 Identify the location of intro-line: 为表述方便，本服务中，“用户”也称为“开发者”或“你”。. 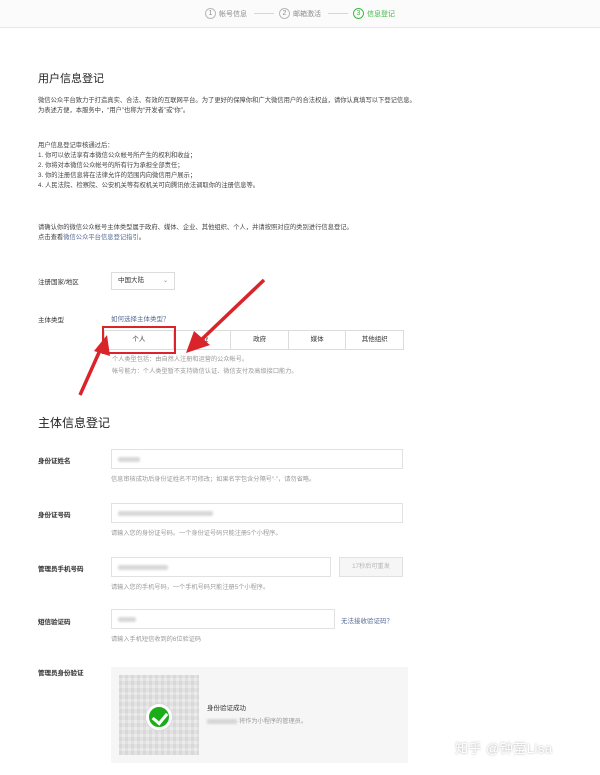
(114, 110).